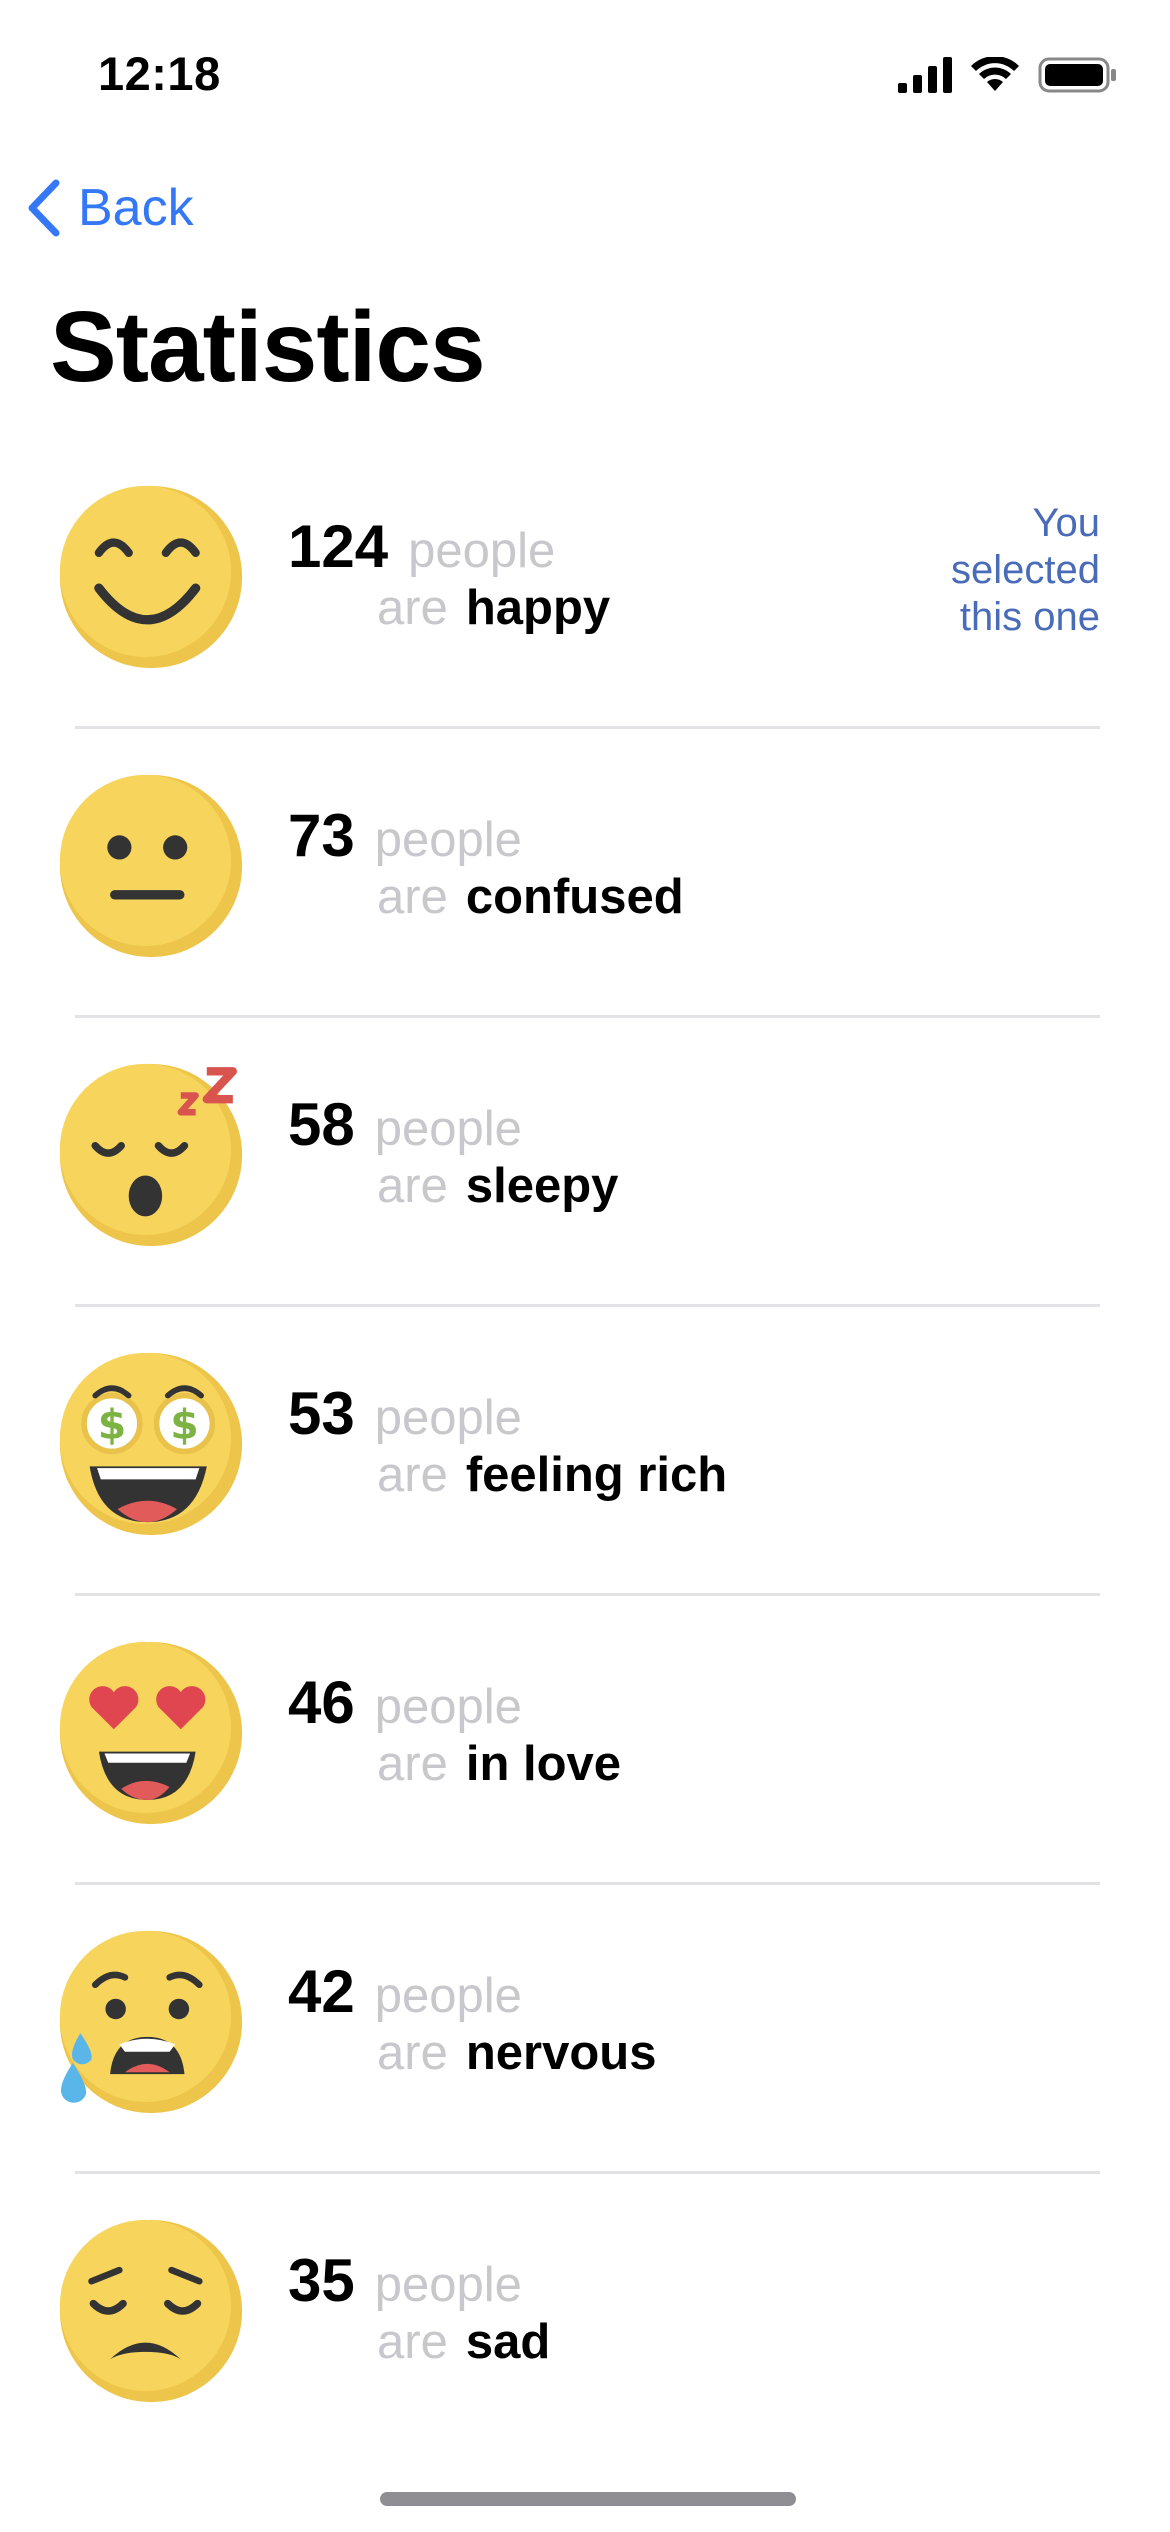 This screenshot has height=2532, width=1170. Describe the element at coordinates (321, 1991) in the screenshot. I see `stat-count: 42` at that location.